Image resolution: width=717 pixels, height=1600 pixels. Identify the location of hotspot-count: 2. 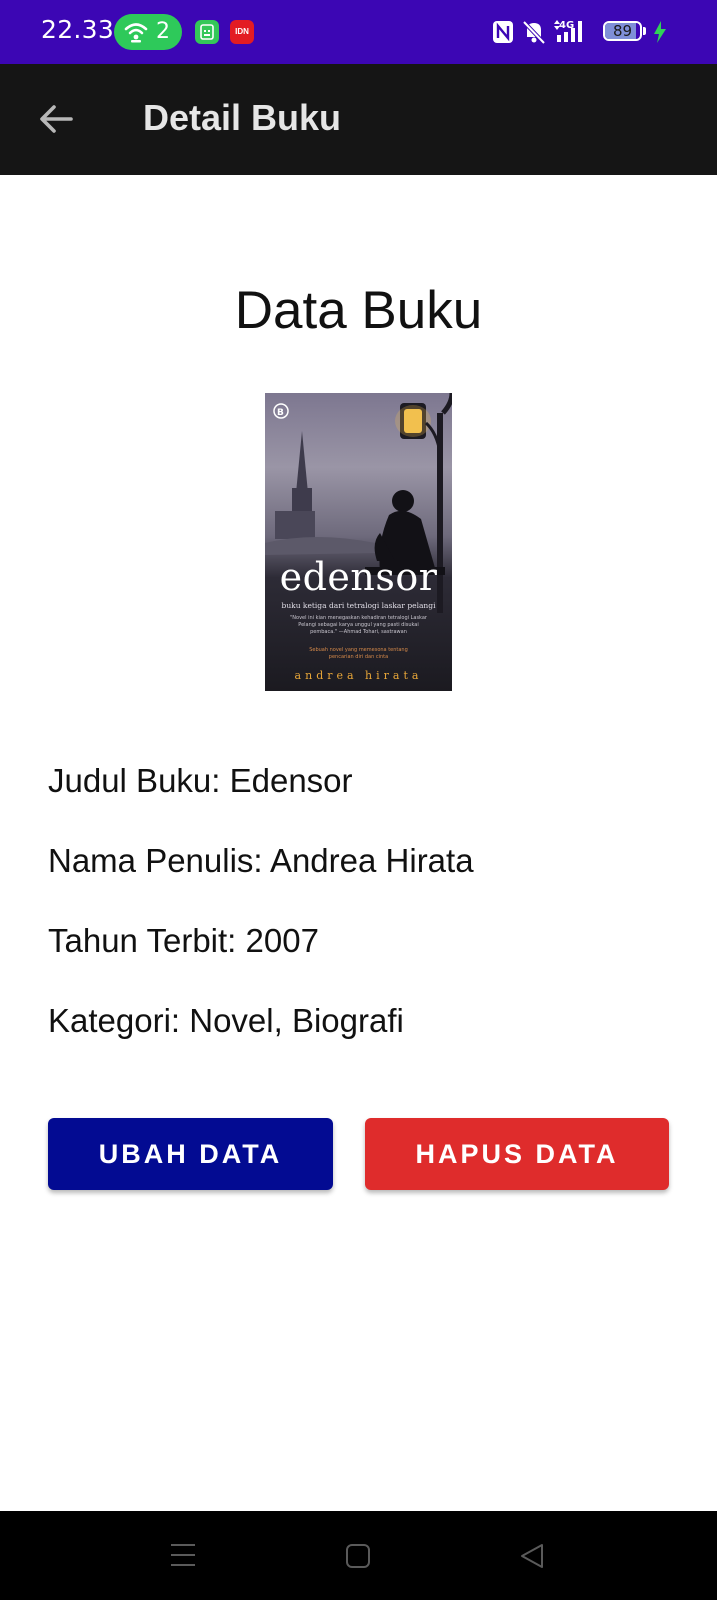
(163, 31).